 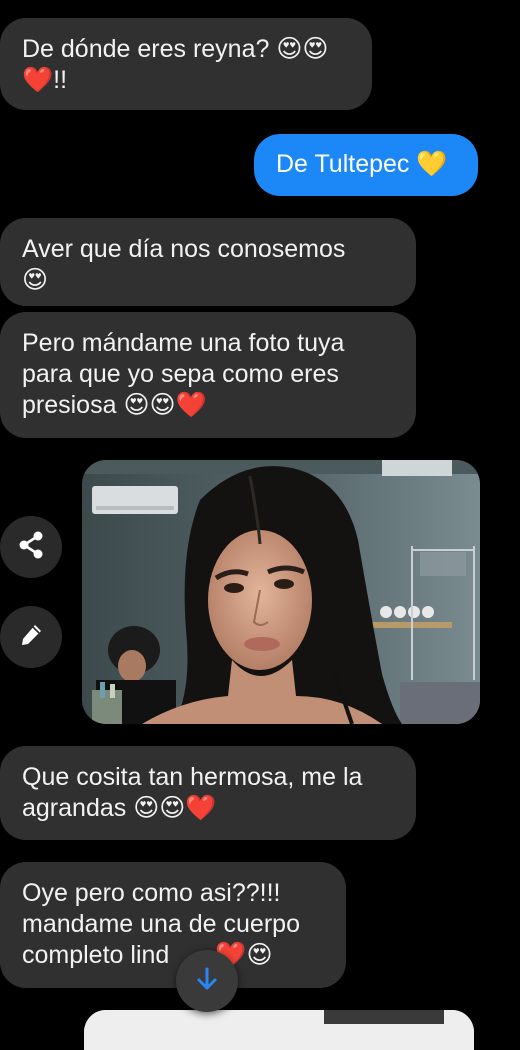 I want to click on message-text-line: 😍, so click(x=35, y=280).